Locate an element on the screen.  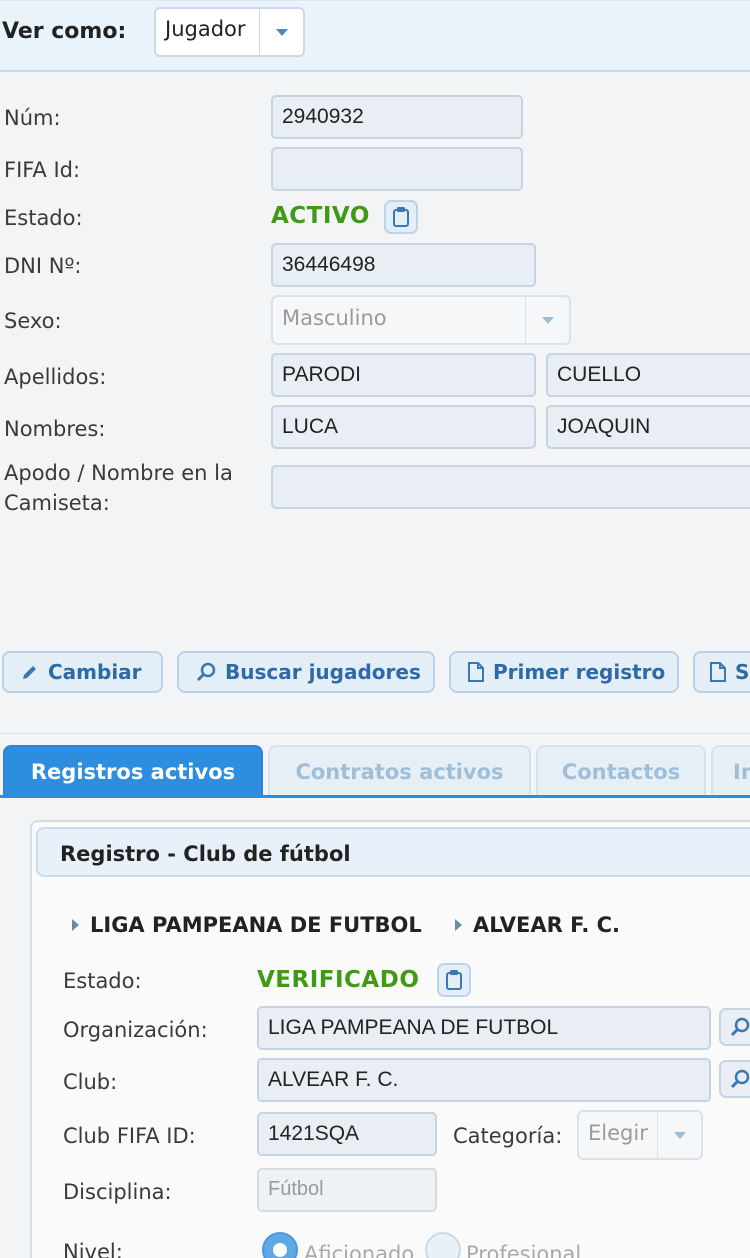
cambiar-button: Cambiar is located at coordinates (82, 672).